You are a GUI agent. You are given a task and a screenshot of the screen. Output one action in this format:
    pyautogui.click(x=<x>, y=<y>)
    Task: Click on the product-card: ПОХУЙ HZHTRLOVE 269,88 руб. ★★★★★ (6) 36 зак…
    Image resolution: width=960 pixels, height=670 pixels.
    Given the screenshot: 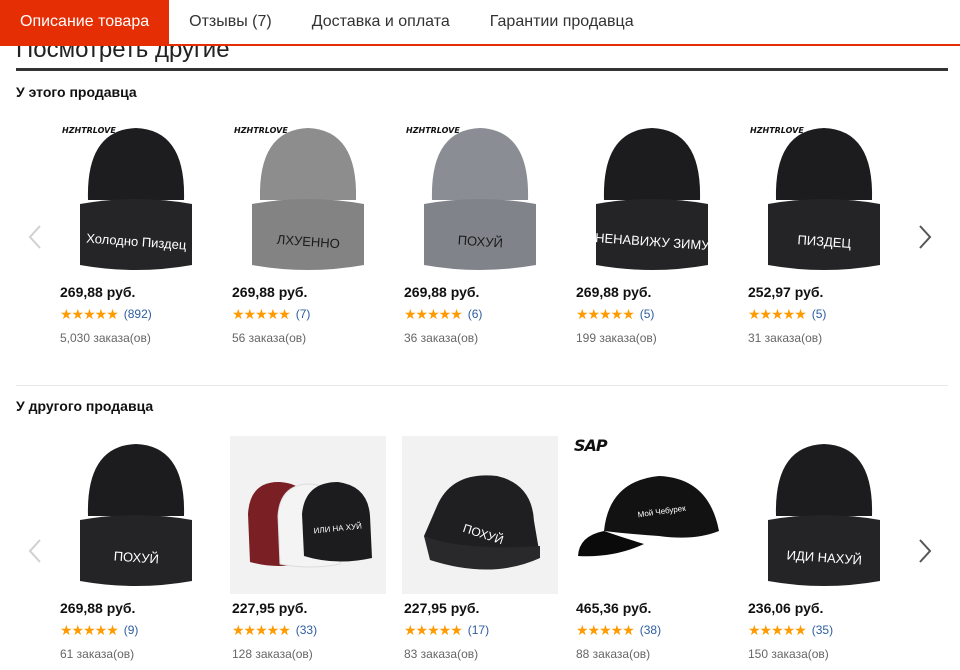 What is the action you would take?
    pyautogui.click(x=482, y=232)
    